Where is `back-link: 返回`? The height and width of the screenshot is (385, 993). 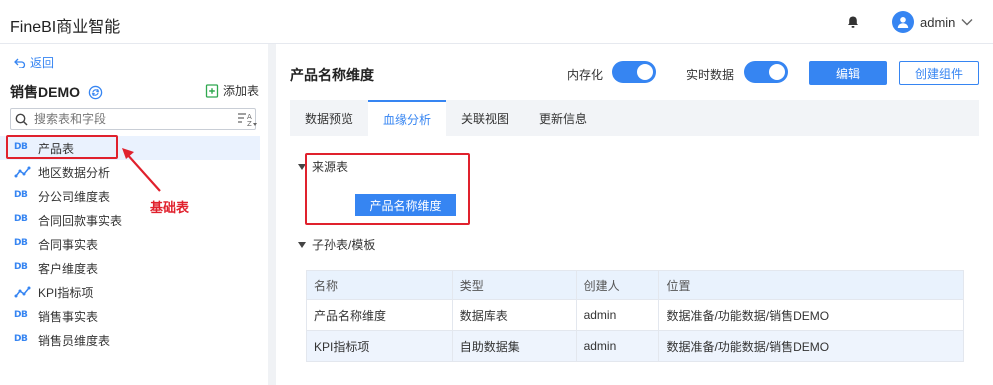 back-link: 返回 is located at coordinates (34, 62).